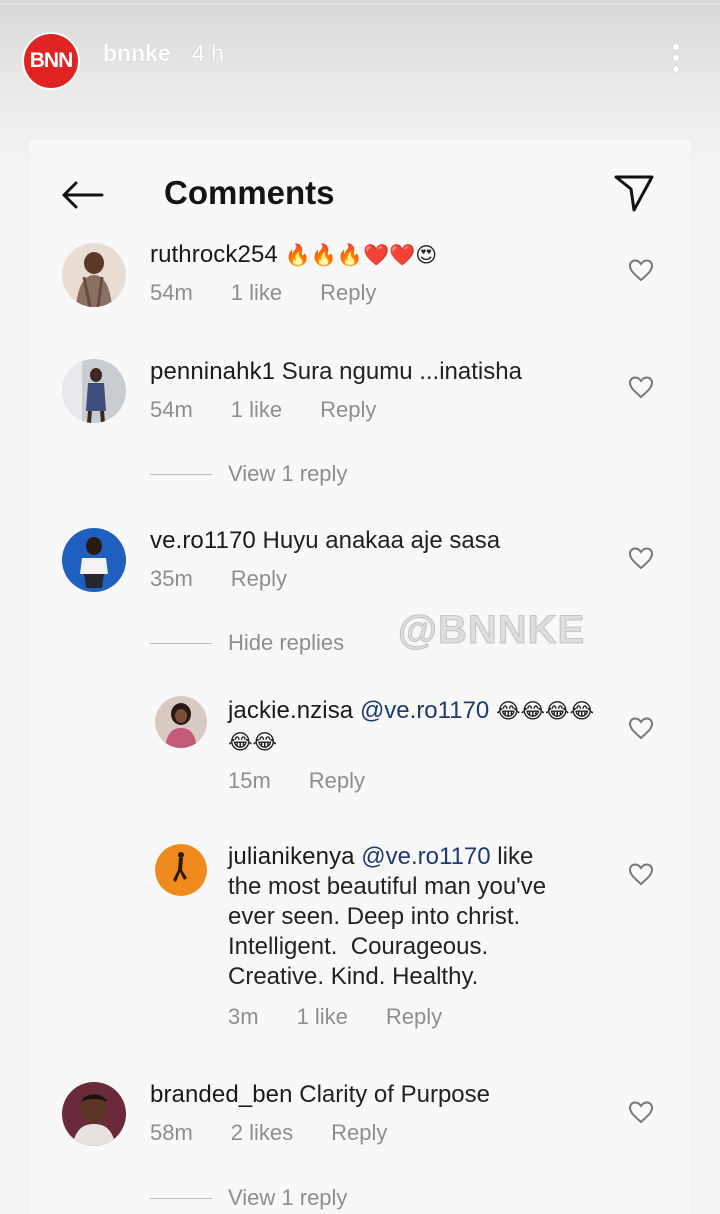 The image size is (720, 1214). Describe the element at coordinates (394, 1094) in the screenshot. I see `comment-body: Clarity of Purpose` at that location.